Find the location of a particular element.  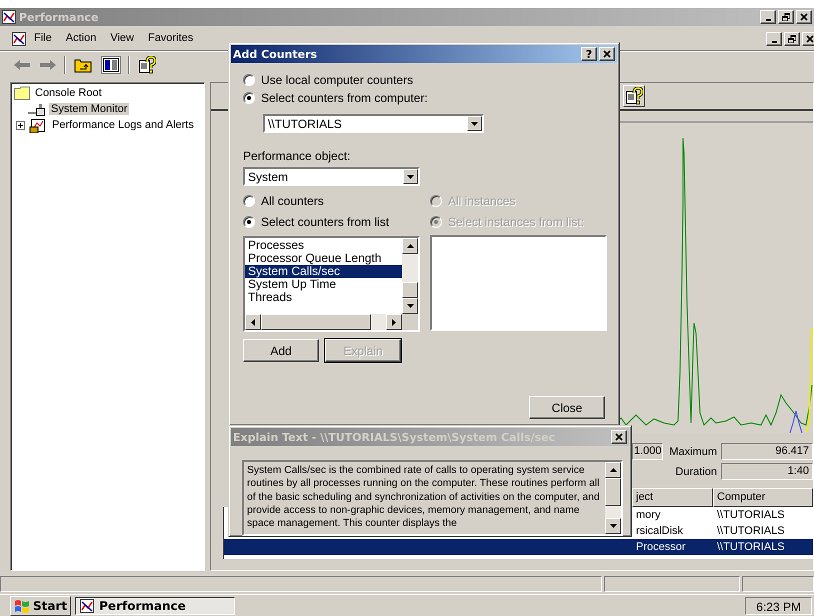

panel-toggle-icon is located at coordinates (111, 65).